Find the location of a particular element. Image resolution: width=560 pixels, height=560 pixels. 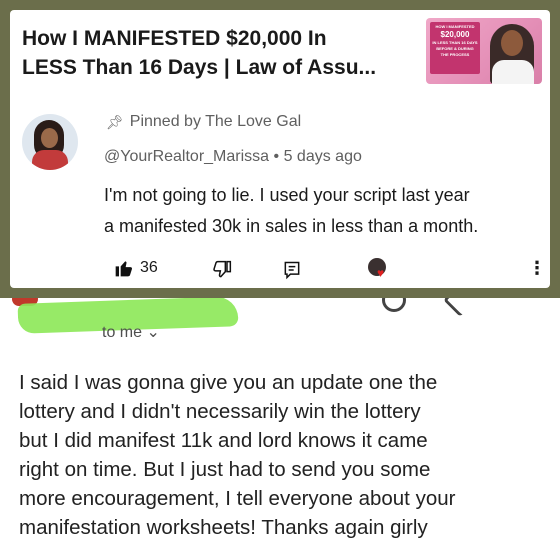

emoji-reaction-icon is located at coordinates (394, 305).